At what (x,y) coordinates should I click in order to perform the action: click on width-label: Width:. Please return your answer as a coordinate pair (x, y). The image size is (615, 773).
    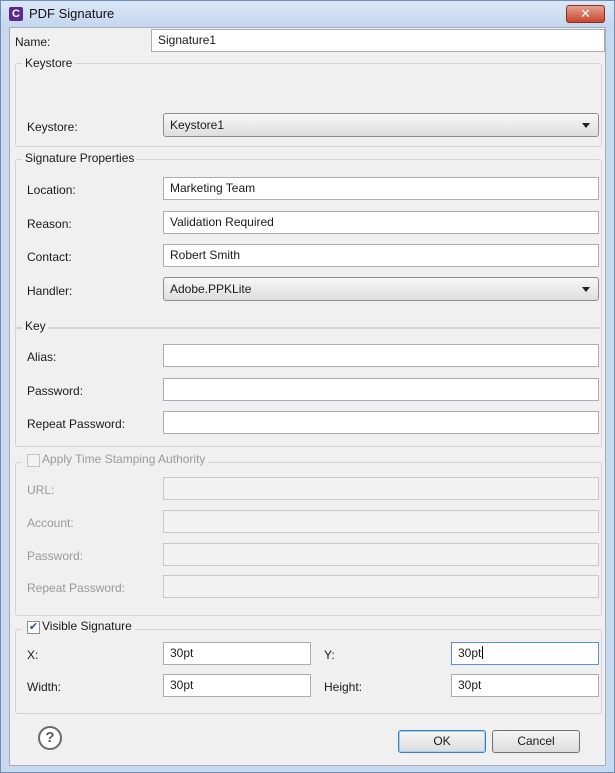
    Looking at the image, I should click on (44, 687).